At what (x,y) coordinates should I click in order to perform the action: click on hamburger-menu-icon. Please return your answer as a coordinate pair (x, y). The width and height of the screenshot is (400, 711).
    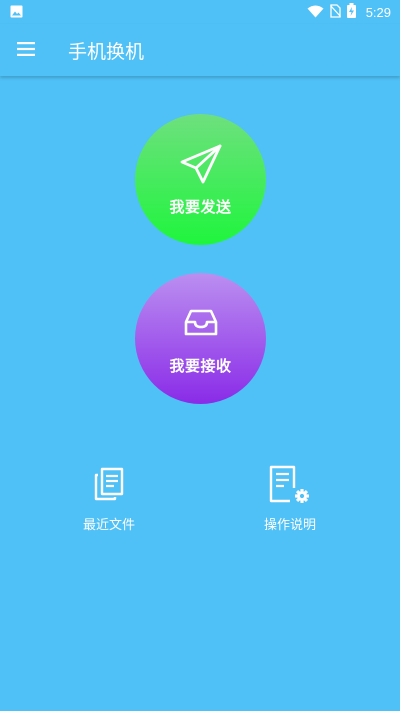
    Looking at the image, I should click on (26, 50).